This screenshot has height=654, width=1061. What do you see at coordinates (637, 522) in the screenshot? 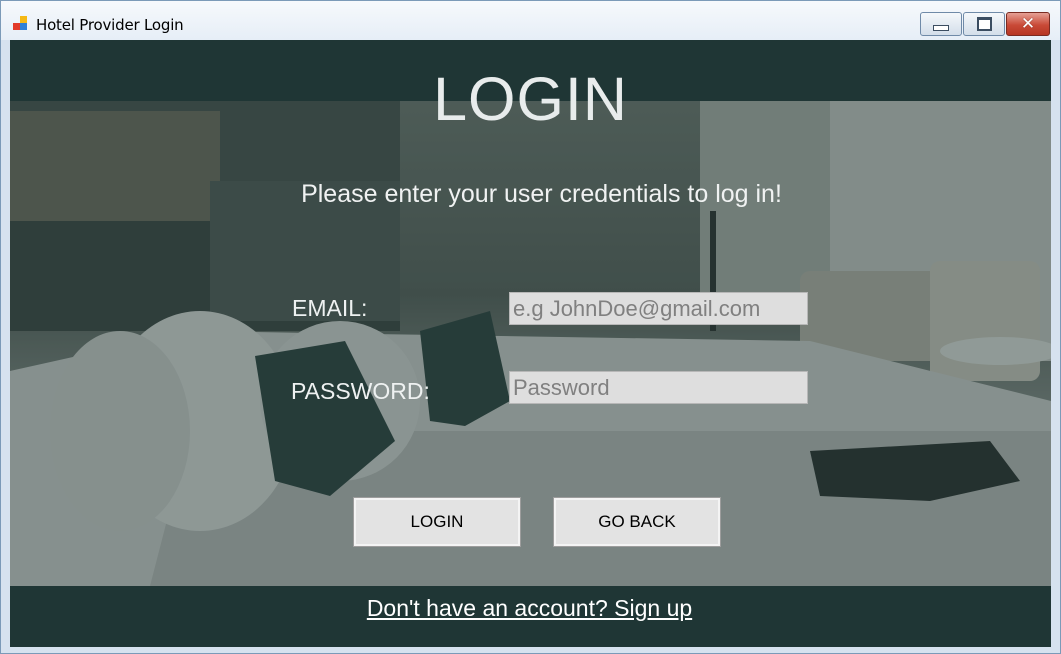
I see `go-back-button: GO BACK` at bounding box center [637, 522].